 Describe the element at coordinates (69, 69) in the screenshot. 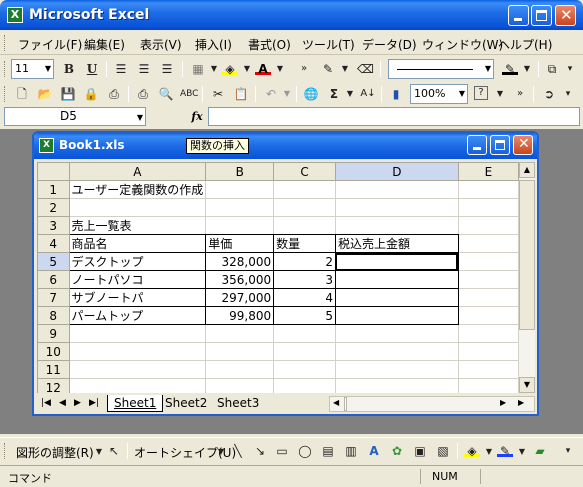

I see `bold-button: B` at that location.